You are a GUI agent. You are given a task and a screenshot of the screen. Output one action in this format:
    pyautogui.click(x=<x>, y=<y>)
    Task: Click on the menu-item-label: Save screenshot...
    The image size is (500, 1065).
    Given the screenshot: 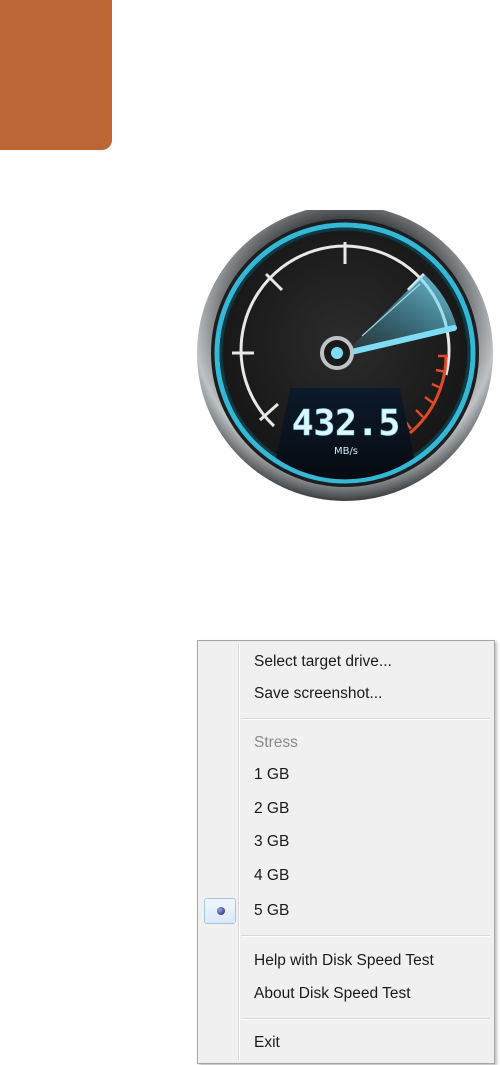 What is the action you would take?
    pyautogui.click(x=318, y=693)
    